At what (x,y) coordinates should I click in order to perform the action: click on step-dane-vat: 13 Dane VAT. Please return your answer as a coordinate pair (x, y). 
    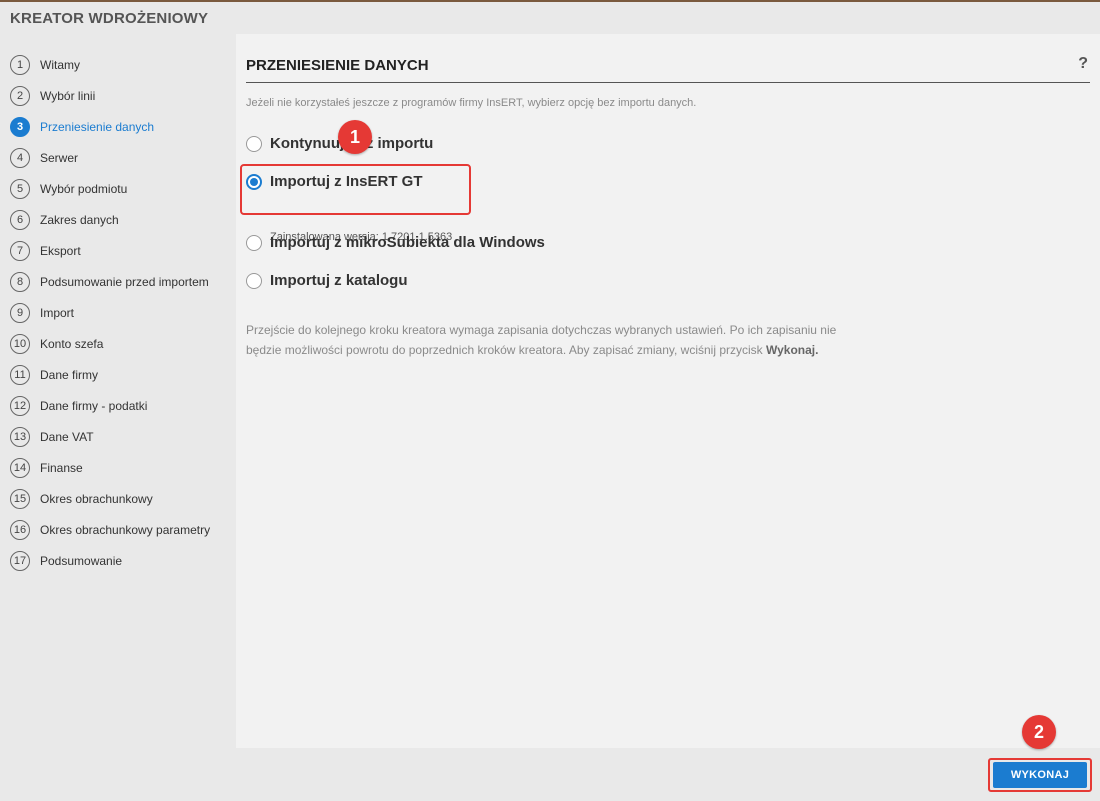
    Looking at the image, I should click on (52, 437).